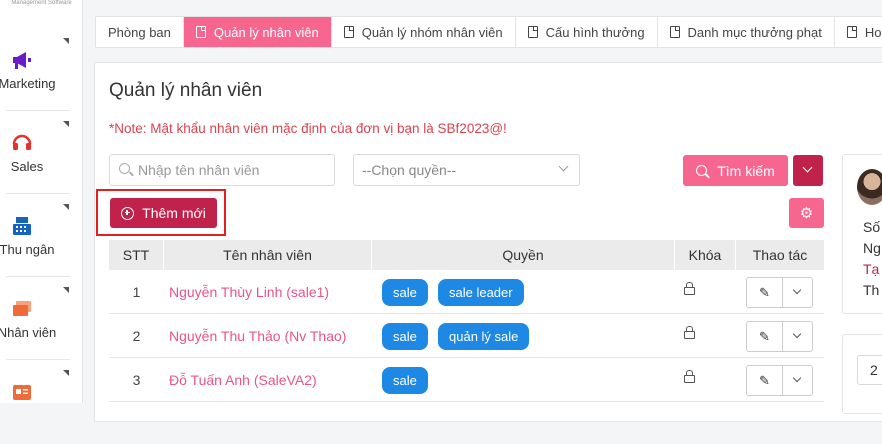 The height and width of the screenshot is (444, 882). What do you see at coordinates (243, 380) in the screenshot?
I see `employee-name-link: Đỗ Tuấn Anh (SaleVA2)` at bounding box center [243, 380].